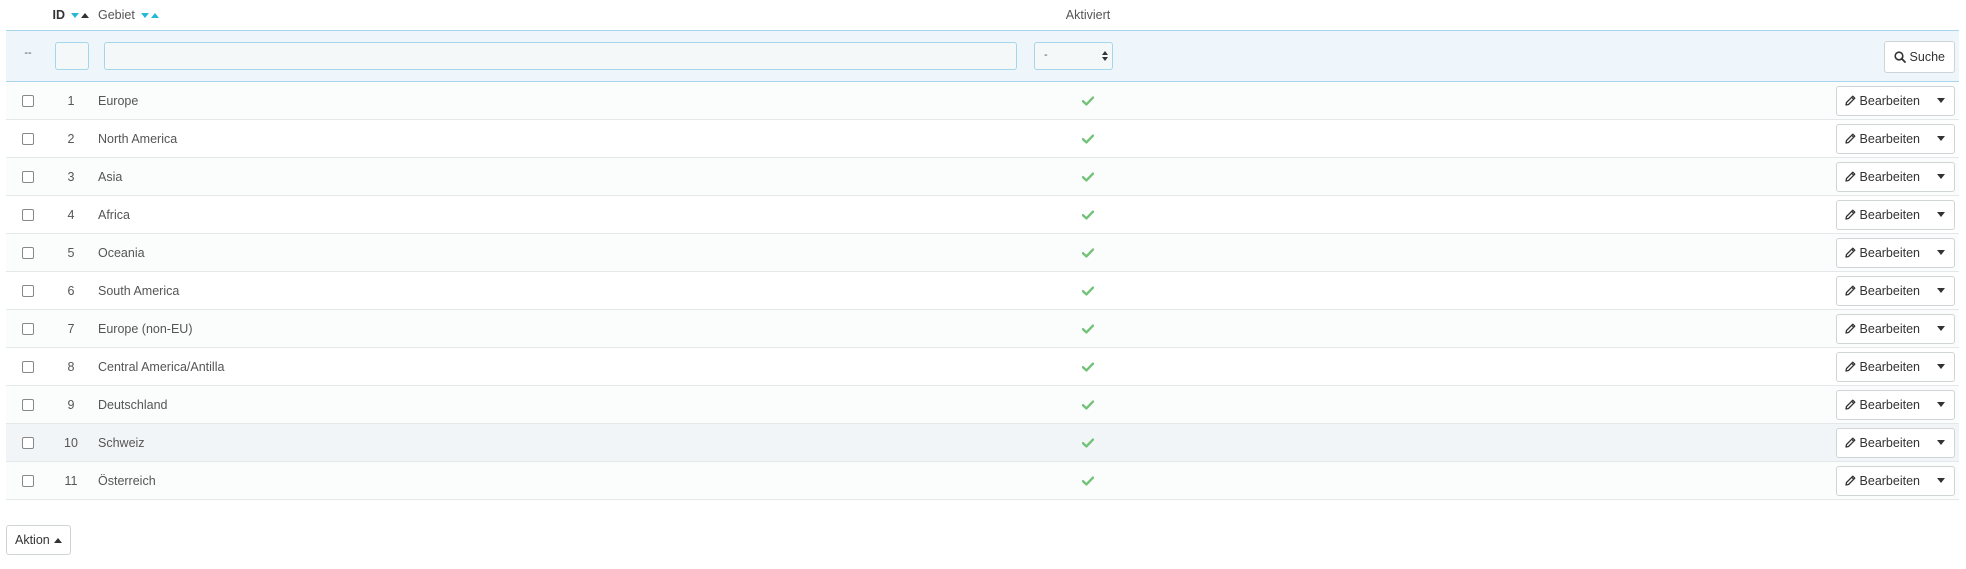 The height and width of the screenshot is (569, 1966). I want to click on bulk-action-label: Aktion, so click(32, 540).